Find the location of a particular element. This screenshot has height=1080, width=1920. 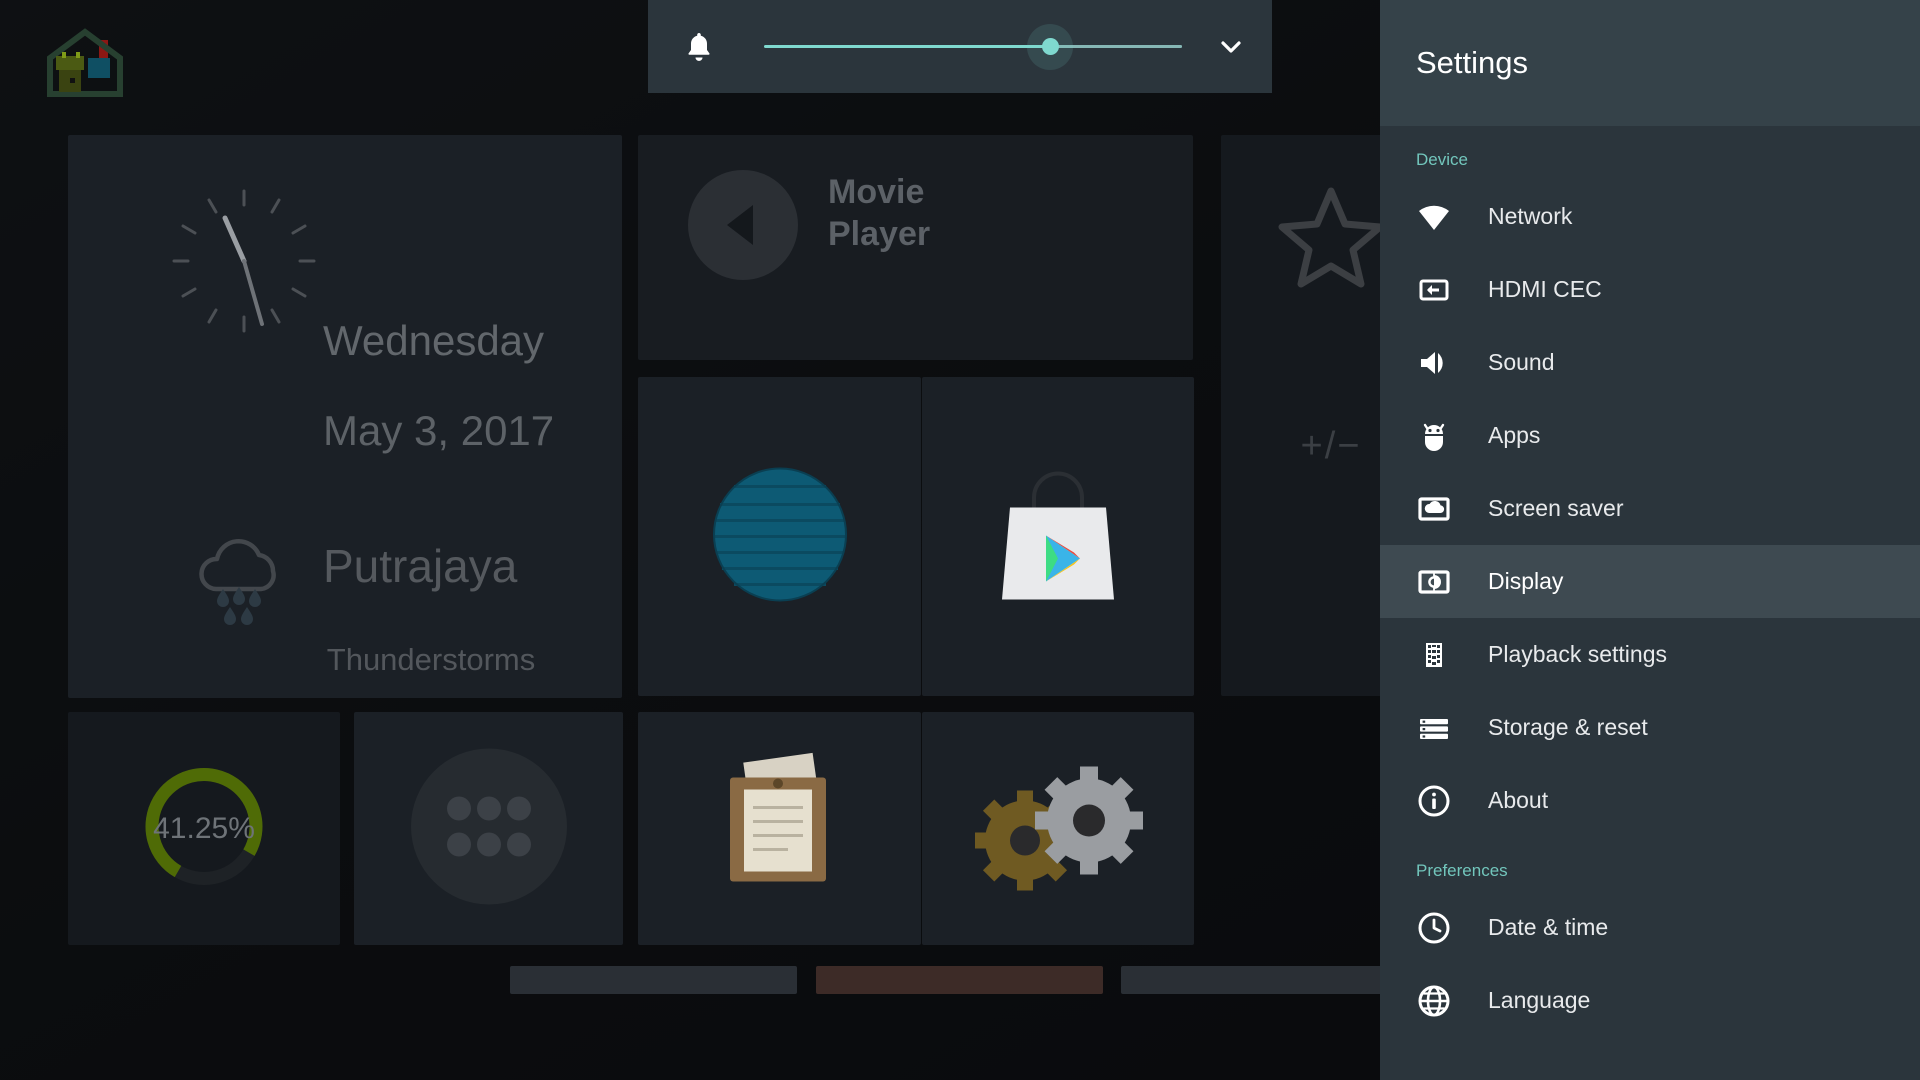

settings-item-sound: Sound is located at coordinates (1650, 362).